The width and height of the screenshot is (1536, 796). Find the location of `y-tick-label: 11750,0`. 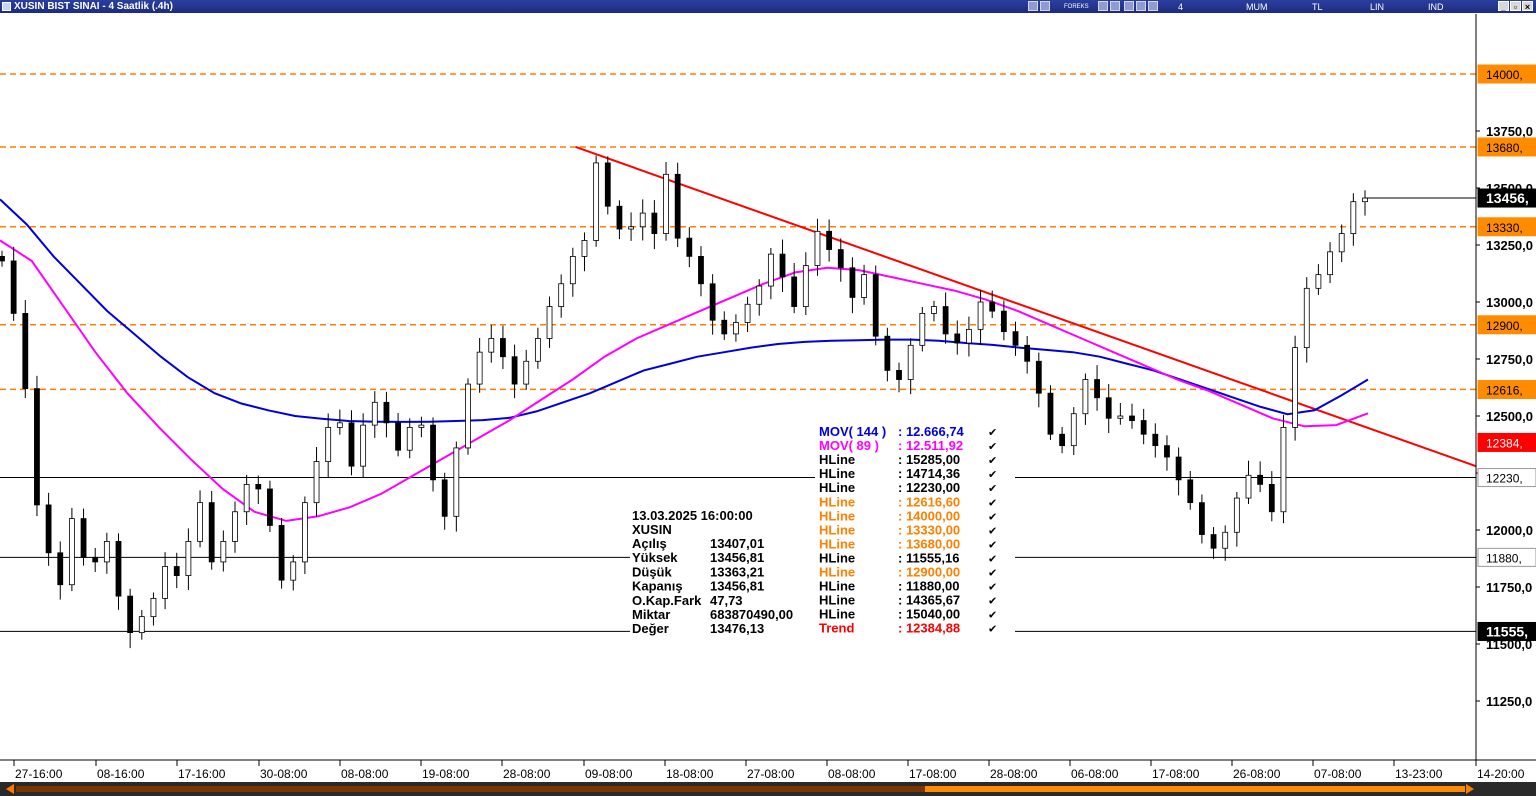

y-tick-label: 11750,0 is located at coordinates (1509, 587).